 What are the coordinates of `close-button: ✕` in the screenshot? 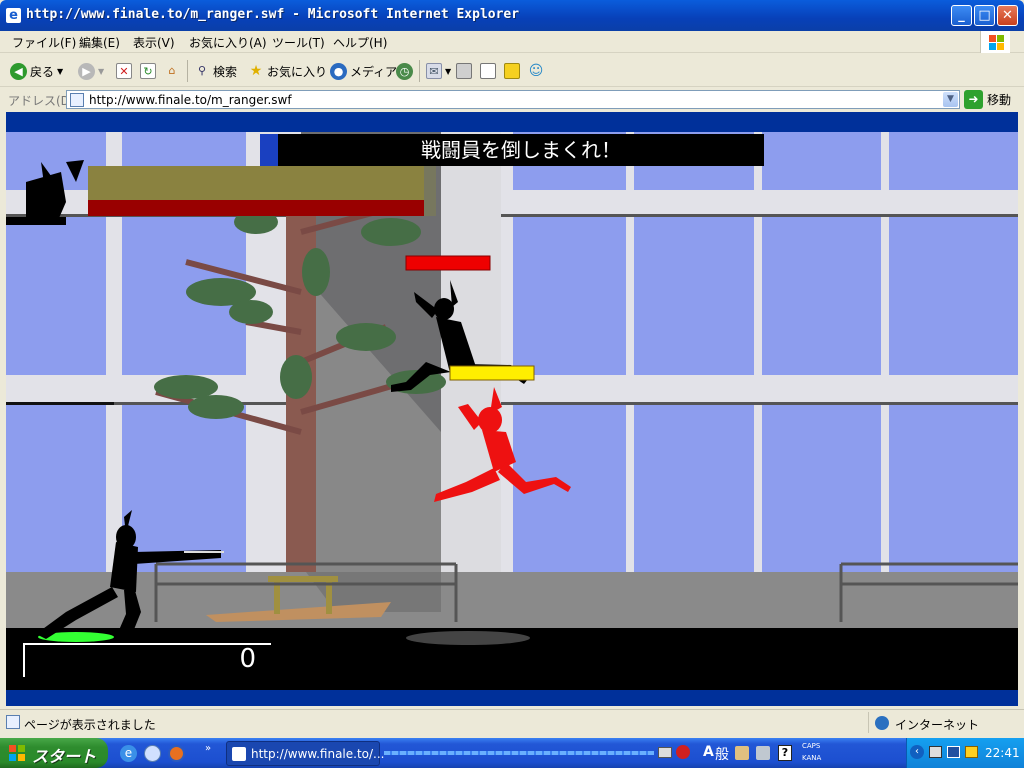 It's located at (1007, 15).